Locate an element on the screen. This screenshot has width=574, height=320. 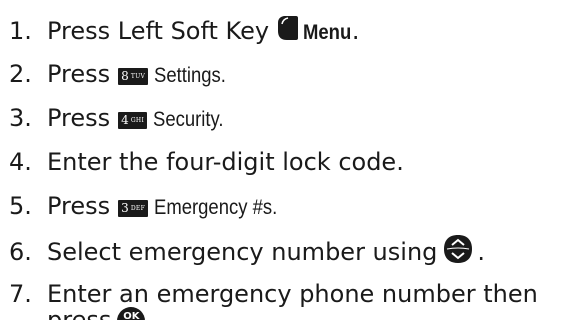
step-text: Press Left Soft Key is located at coordinates (158, 31).